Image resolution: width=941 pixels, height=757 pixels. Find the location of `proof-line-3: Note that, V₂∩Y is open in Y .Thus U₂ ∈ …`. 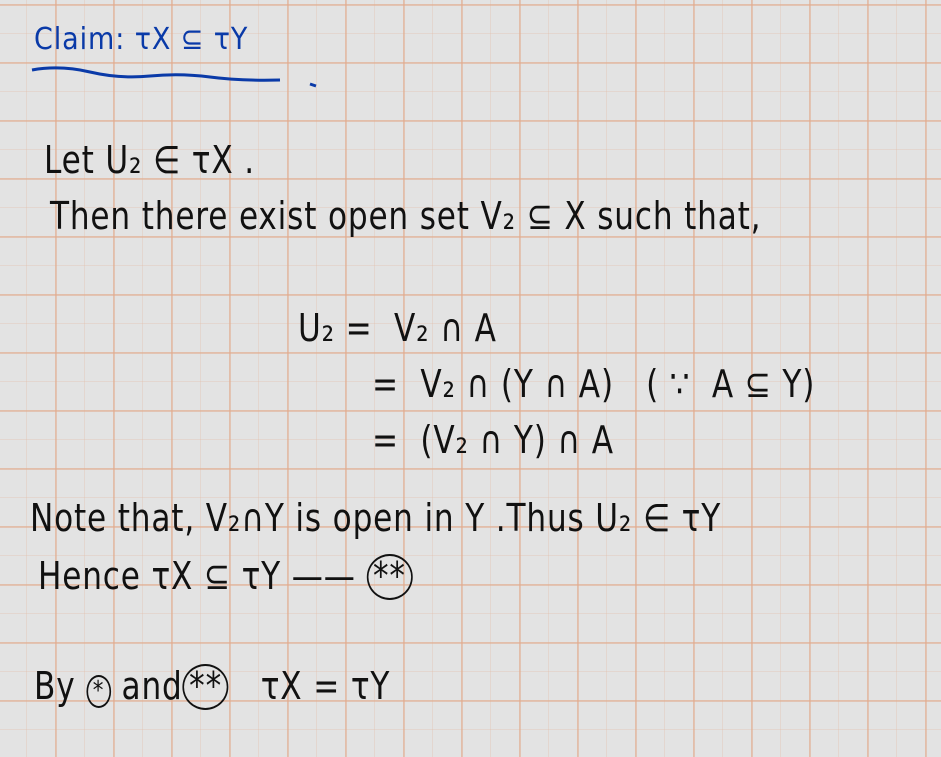

proof-line-3: Note that, V₂∩Y is open in Y .Thus U₂ ∈ … is located at coordinates (376, 518).